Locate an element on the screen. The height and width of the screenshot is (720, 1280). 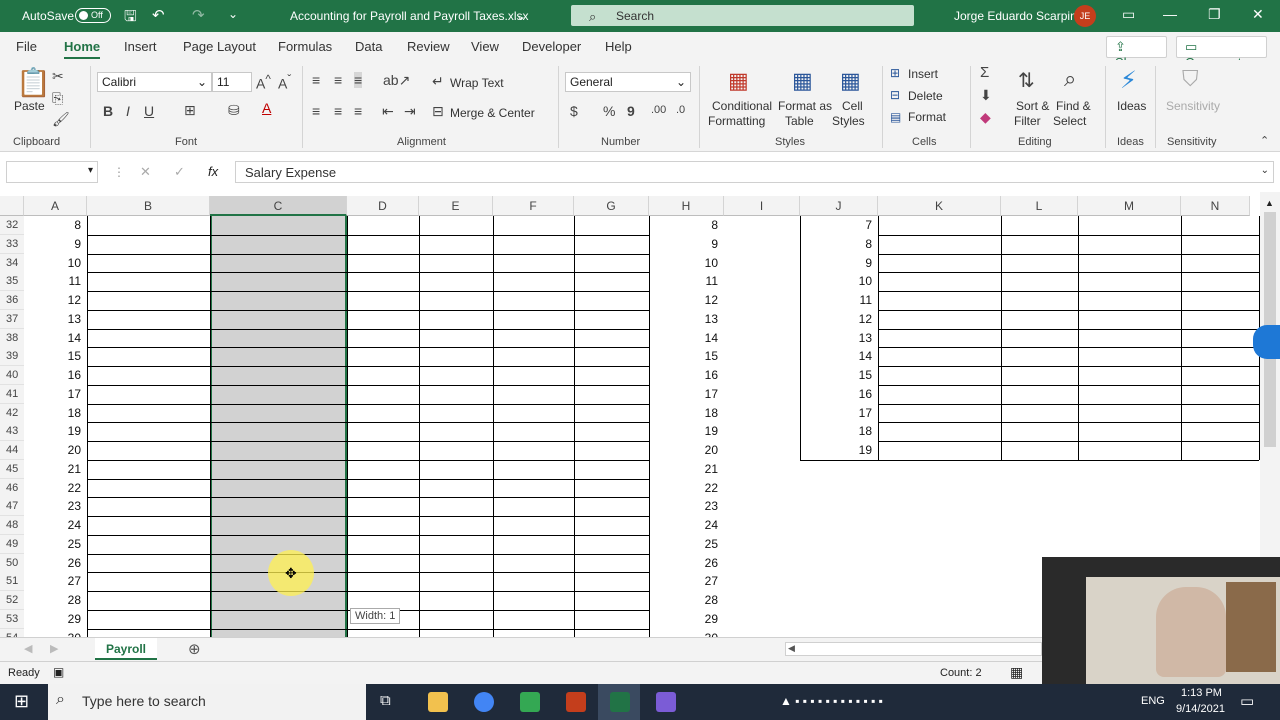
search-box: ⌕ Search is located at coordinates (742, 15).